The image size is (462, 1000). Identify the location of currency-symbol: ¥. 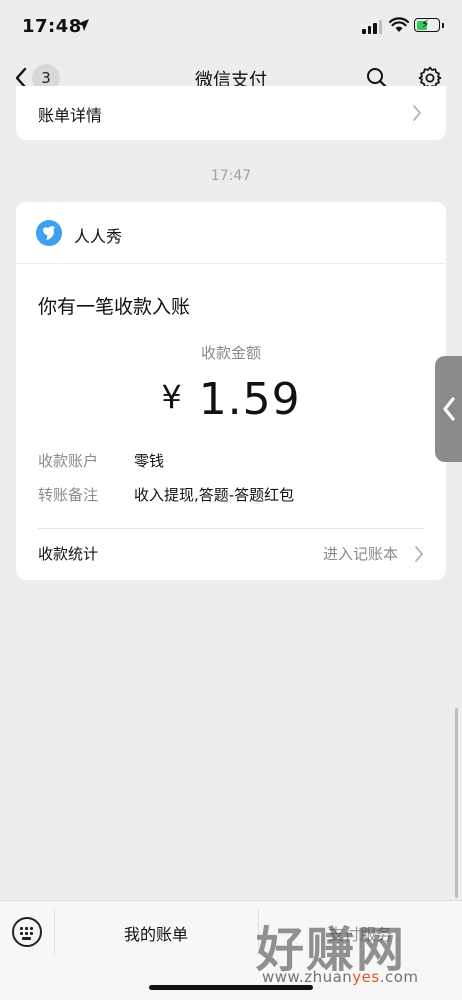
(172, 397).